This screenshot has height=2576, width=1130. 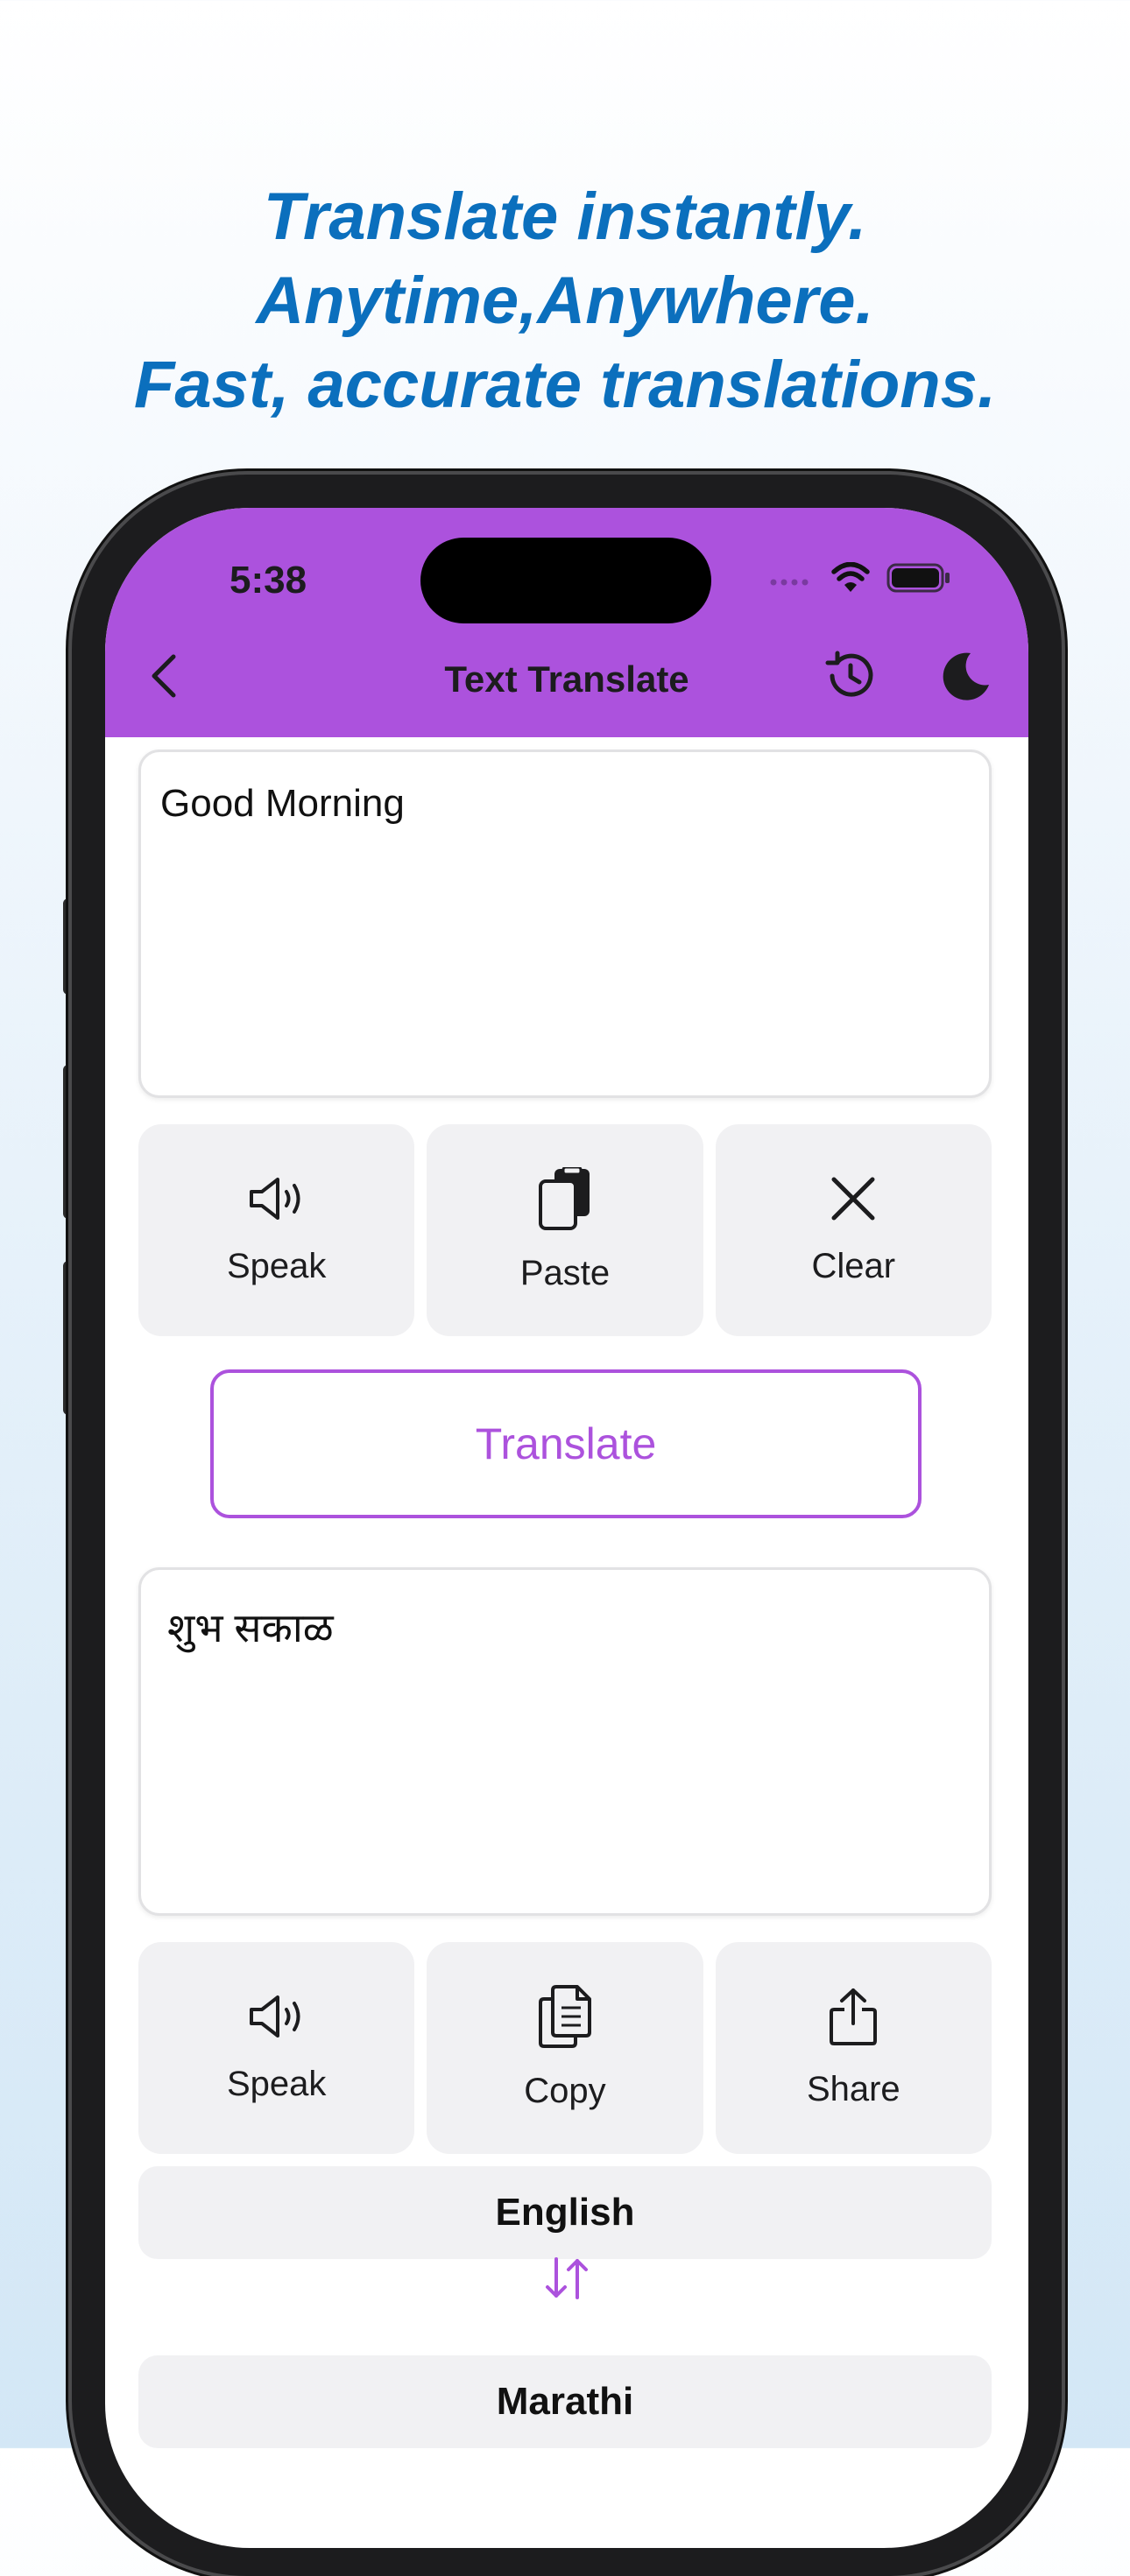 I want to click on cellular-signal-icon, so click(x=792, y=580).